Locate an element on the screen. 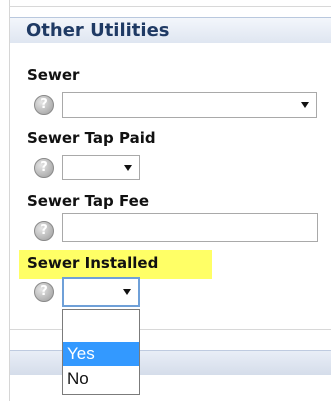 The image size is (331, 401). sewer-tap-fee-label: Sewer Tap Fee is located at coordinates (88, 201).